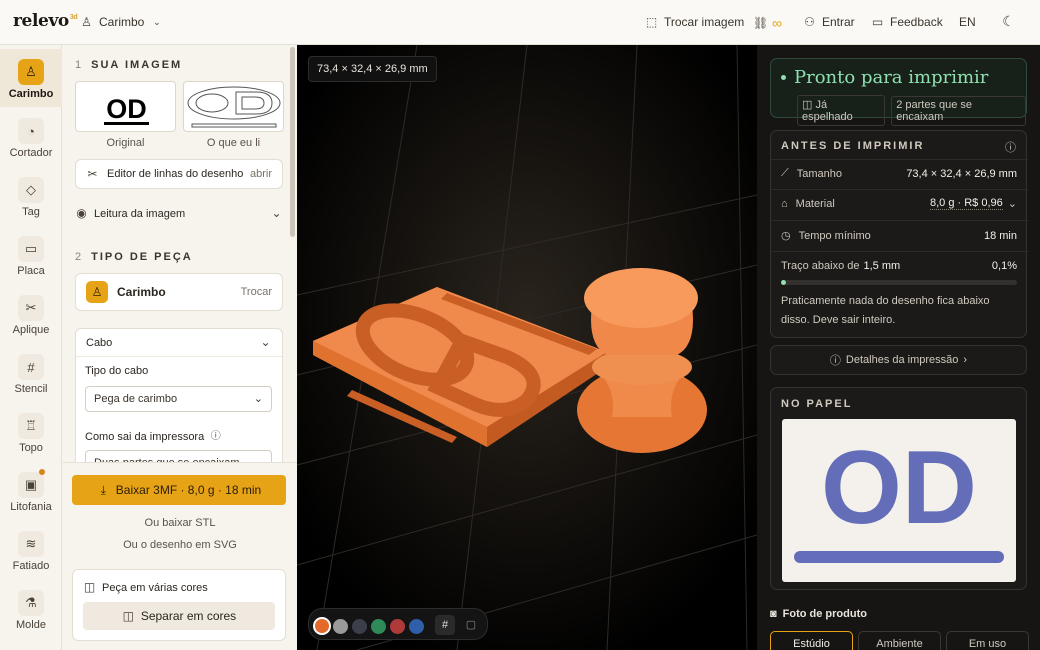  I want to click on rail-item-litofania: ▣ Litofania, so click(31, 491).